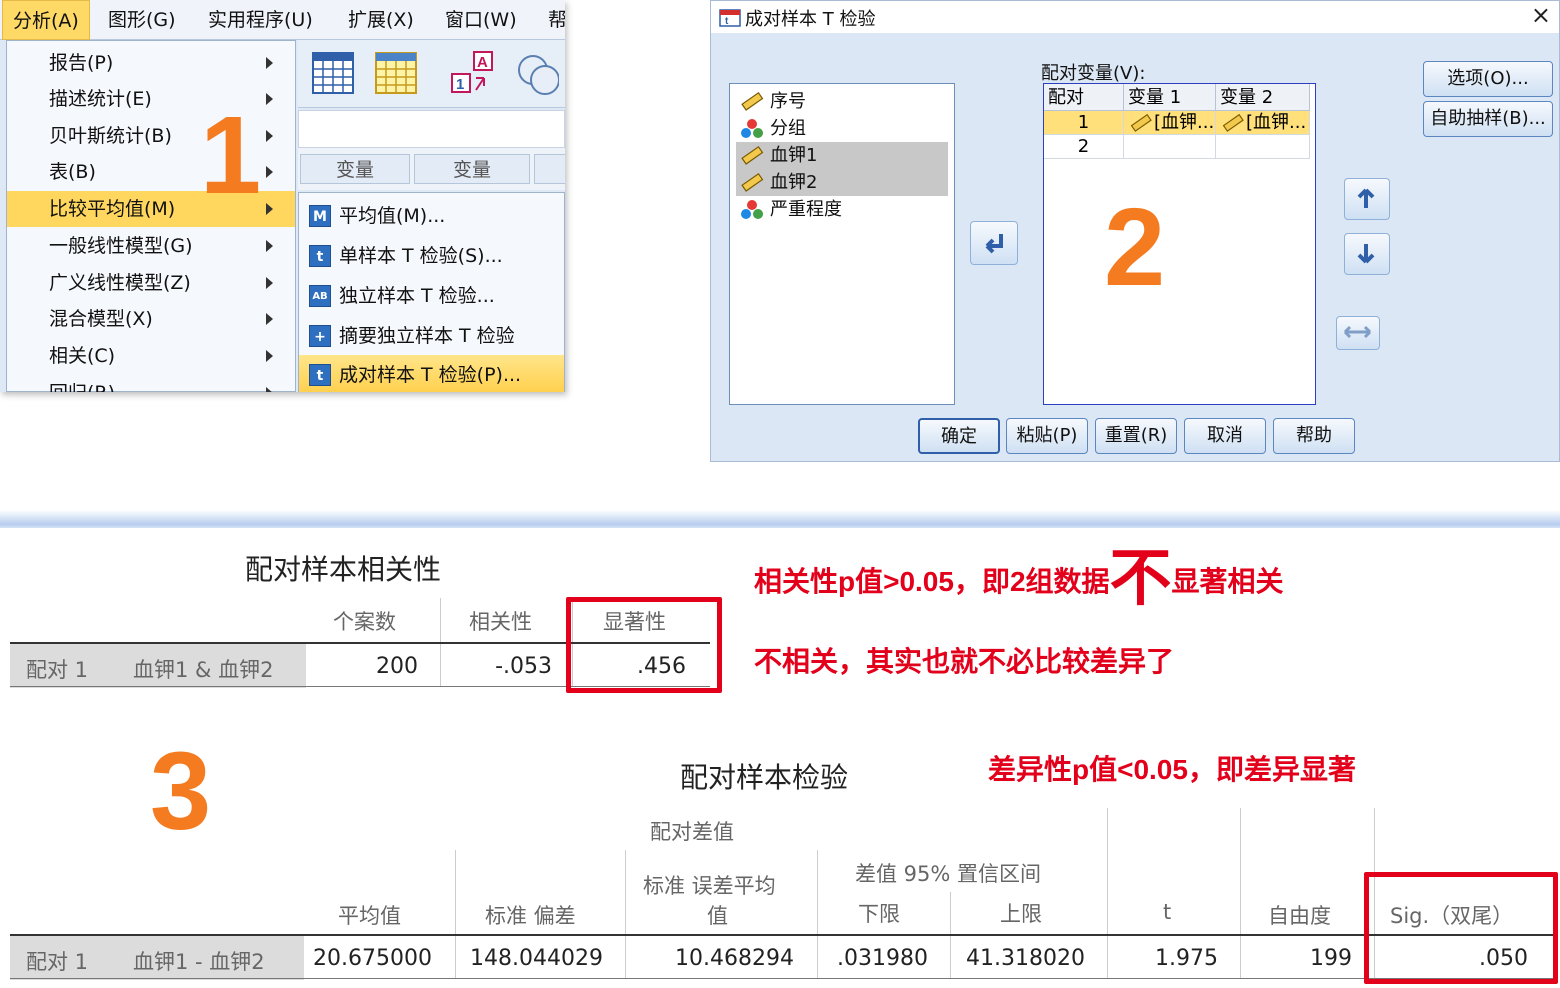 The height and width of the screenshot is (988, 1560). Describe the element at coordinates (372, 958) in the screenshot. I see `test-cell-mean: 20.675000` at that location.